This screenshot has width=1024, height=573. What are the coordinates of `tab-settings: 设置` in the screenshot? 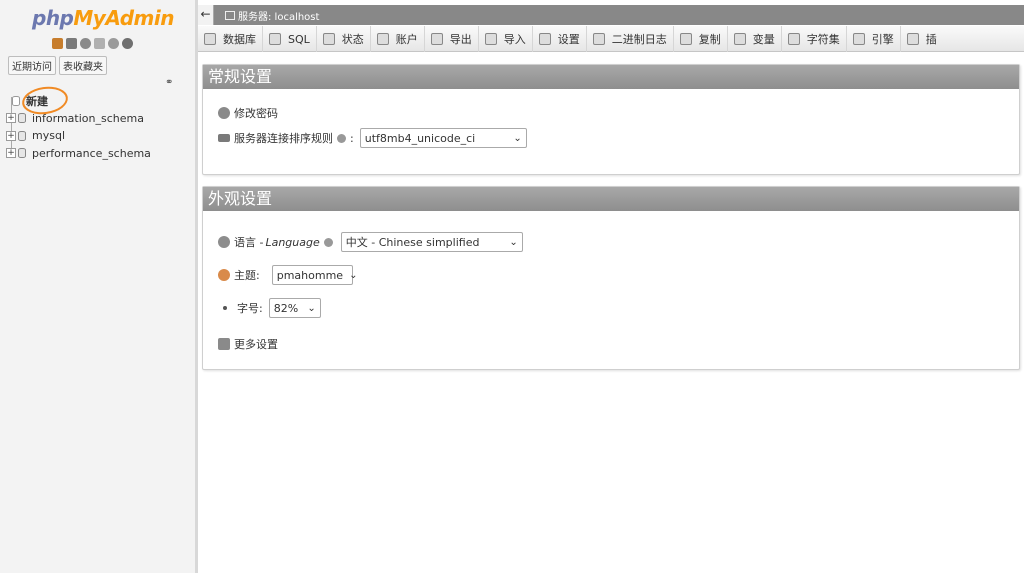 It's located at (560, 39).